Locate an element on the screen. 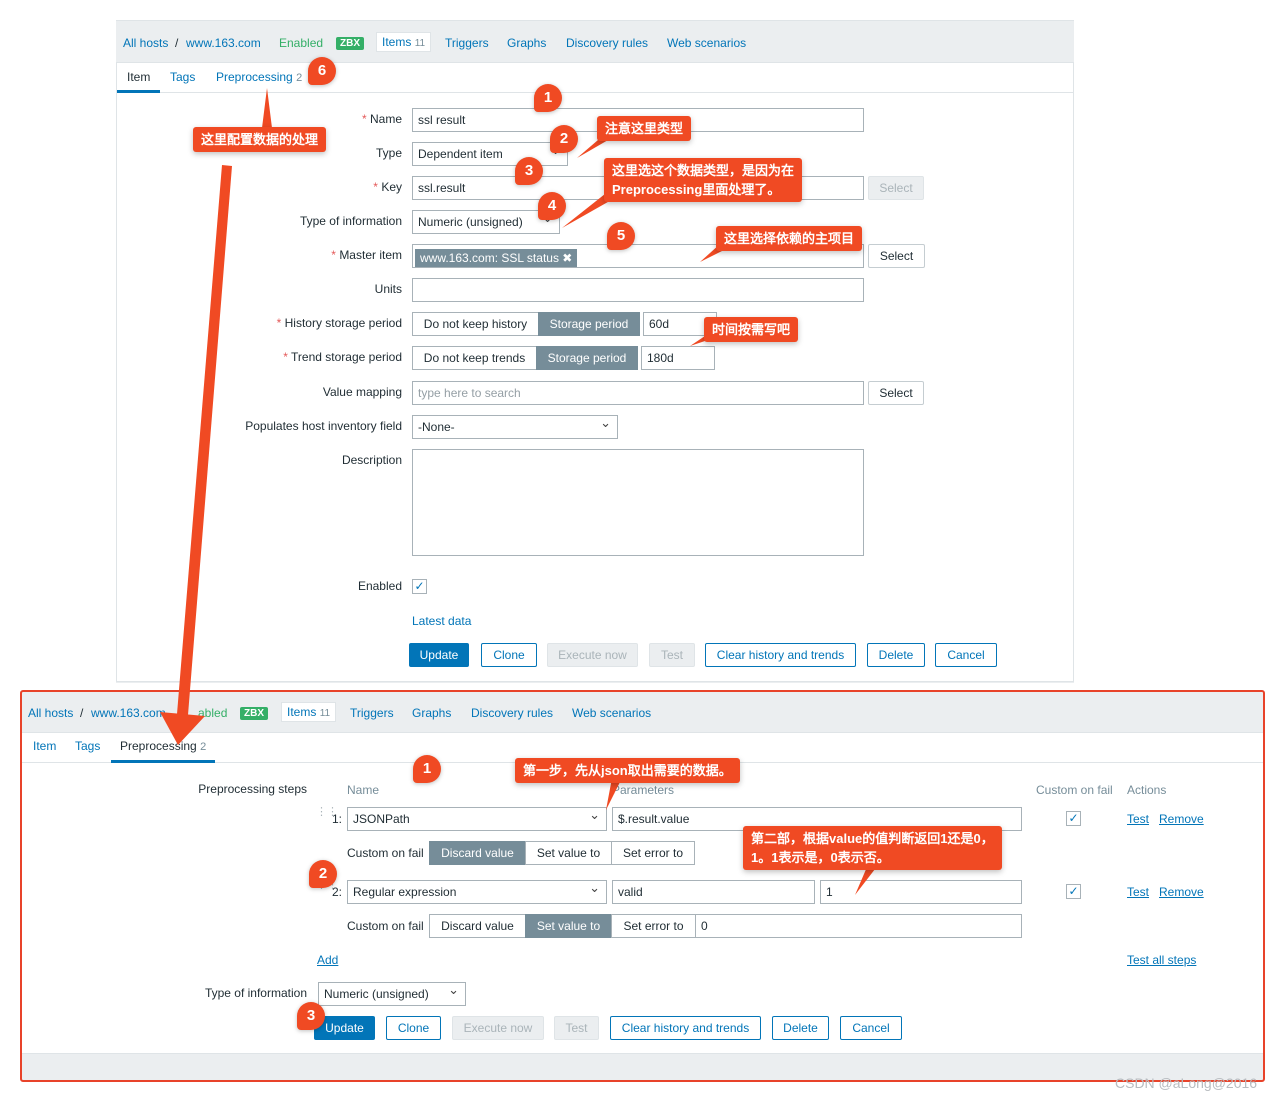 The image size is (1285, 1103). badge-4: 4 is located at coordinates (552, 206).